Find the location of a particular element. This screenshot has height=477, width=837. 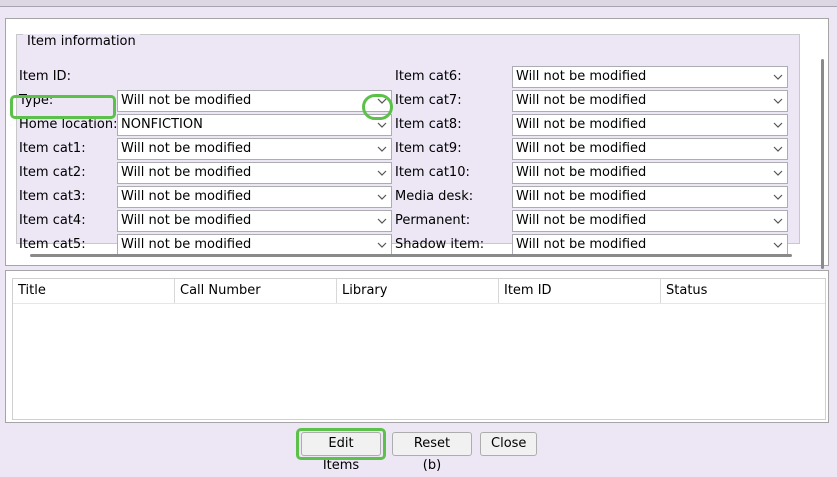

type-select: Will not be modified is located at coordinates (254, 101).